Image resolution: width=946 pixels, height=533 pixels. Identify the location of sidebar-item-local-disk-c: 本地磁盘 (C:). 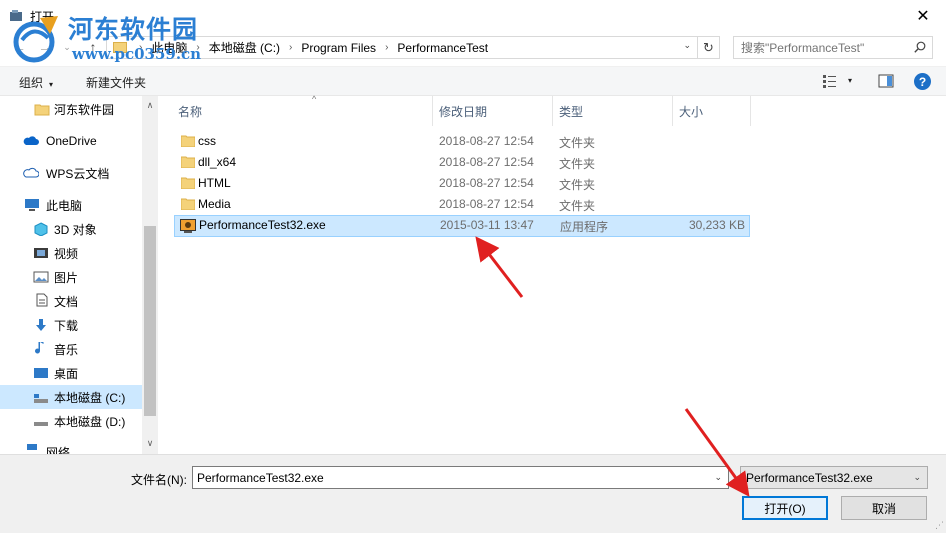
(71, 397).